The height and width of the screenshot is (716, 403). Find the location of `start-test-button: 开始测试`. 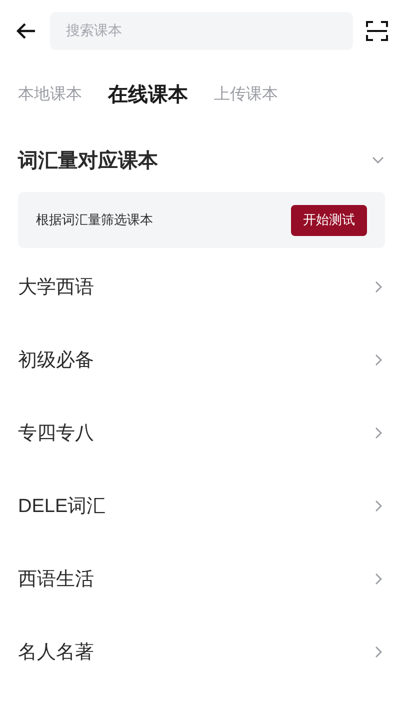

start-test-button: 开始测试 is located at coordinates (329, 220).